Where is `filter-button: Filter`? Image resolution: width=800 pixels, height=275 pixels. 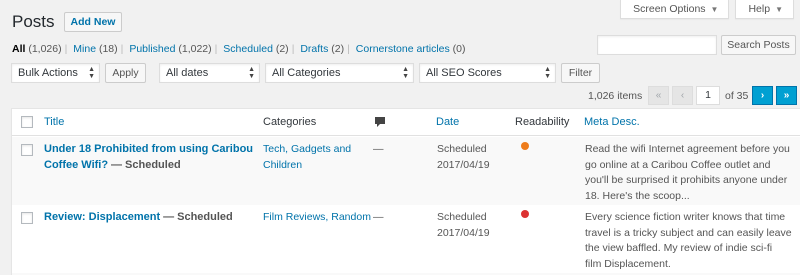 filter-button: Filter is located at coordinates (580, 73).